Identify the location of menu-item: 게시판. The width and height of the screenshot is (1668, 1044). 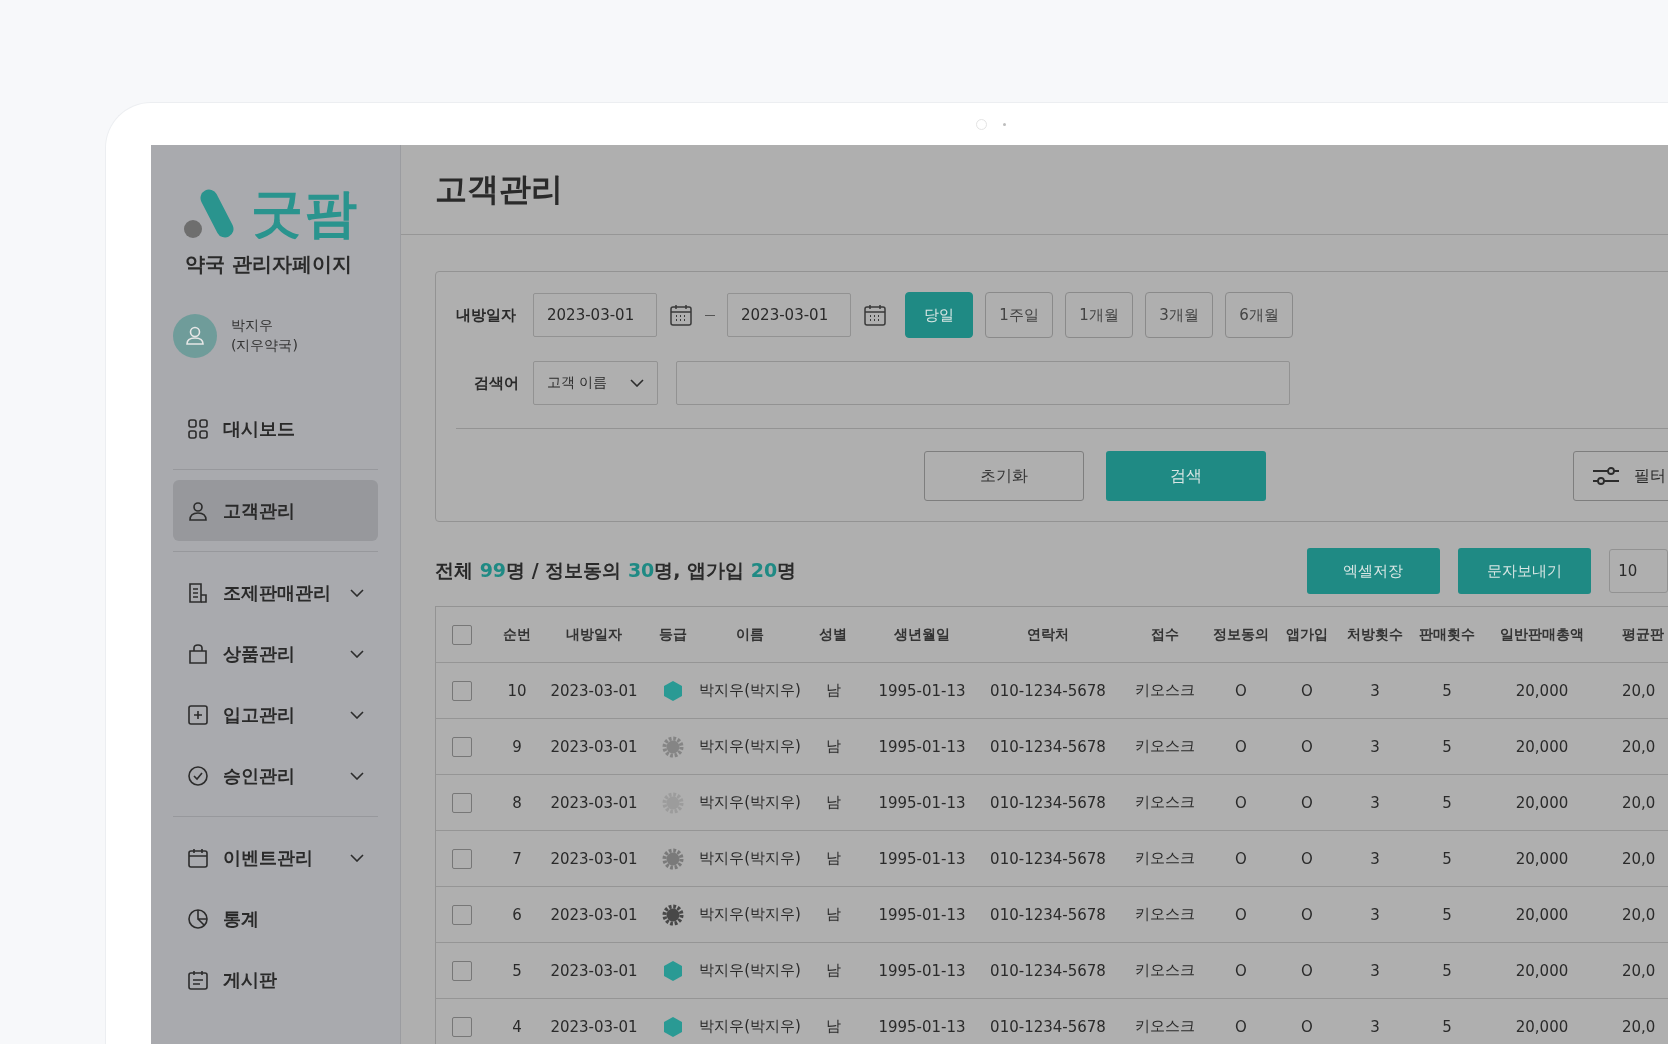
(275, 979).